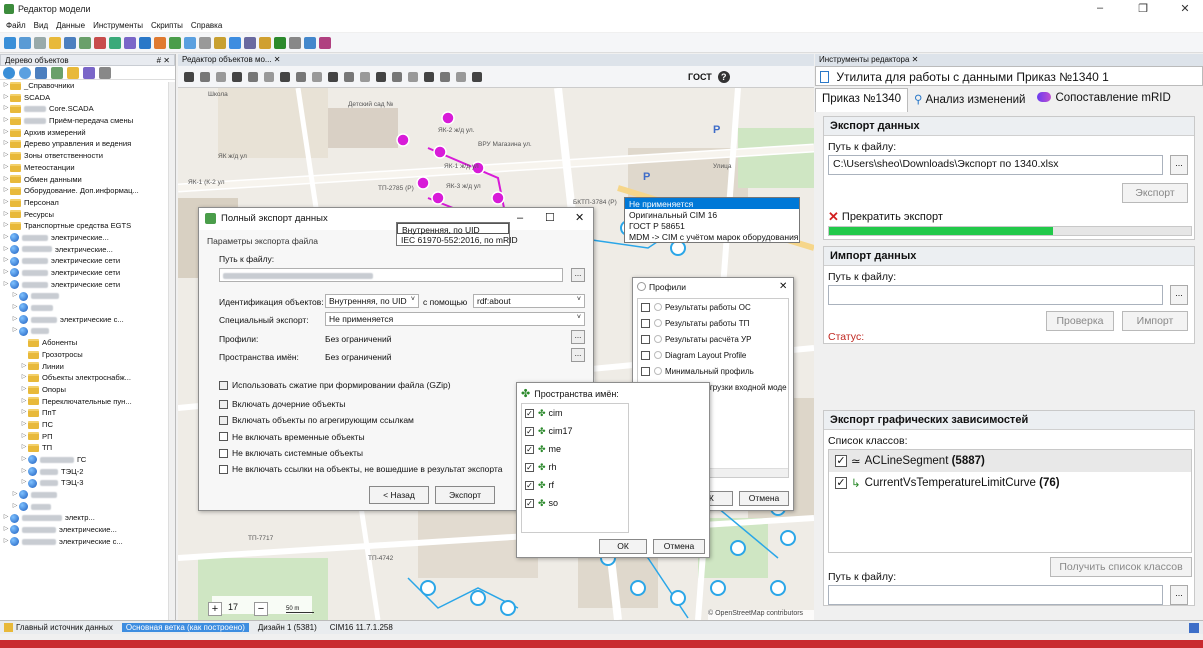 The height and width of the screenshot is (648, 1203). Describe the element at coordinates (713, 307) in the screenshot. I see `profile-item: Результаты работы ОС` at that location.